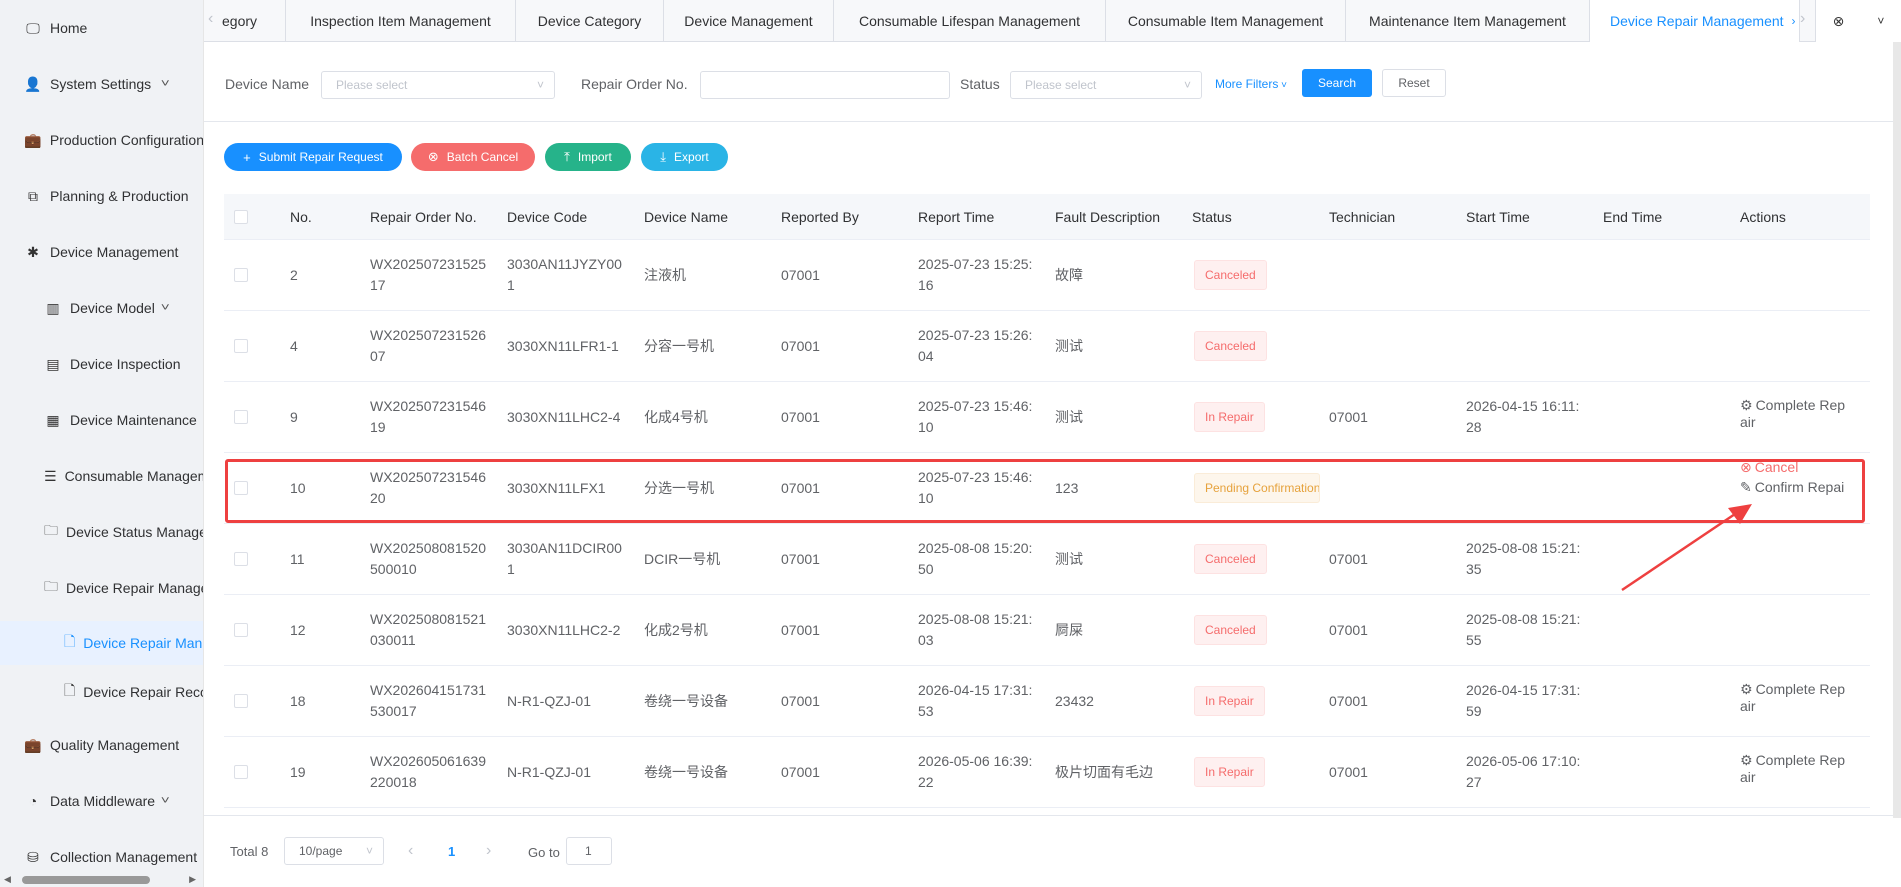 The image size is (1901, 887). Describe the element at coordinates (1839, 21) in the screenshot. I see `close-all-icon: ⊗` at that location.